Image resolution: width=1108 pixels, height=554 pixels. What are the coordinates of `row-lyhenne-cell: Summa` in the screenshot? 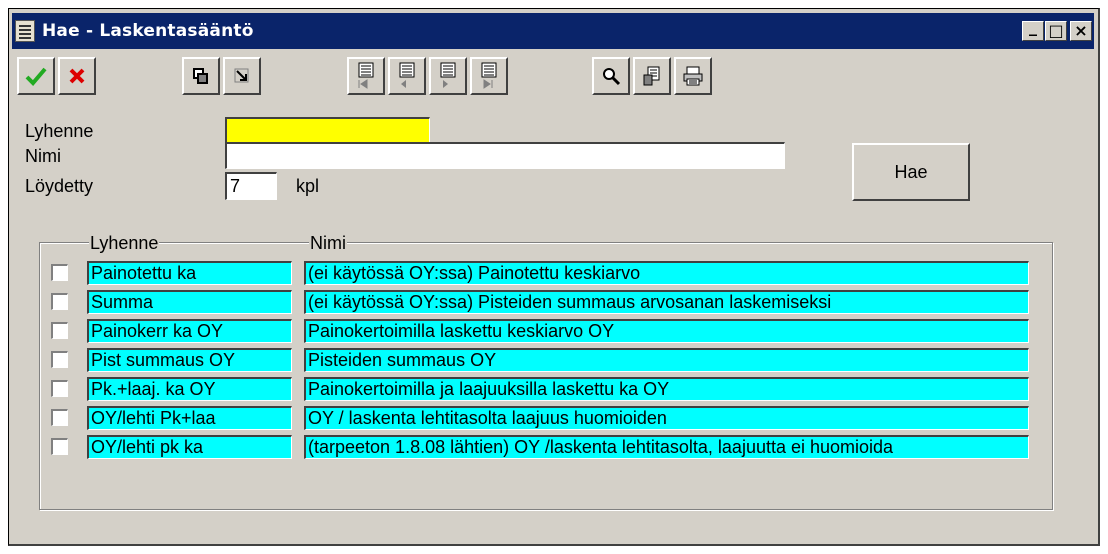 It's located at (189, 302).